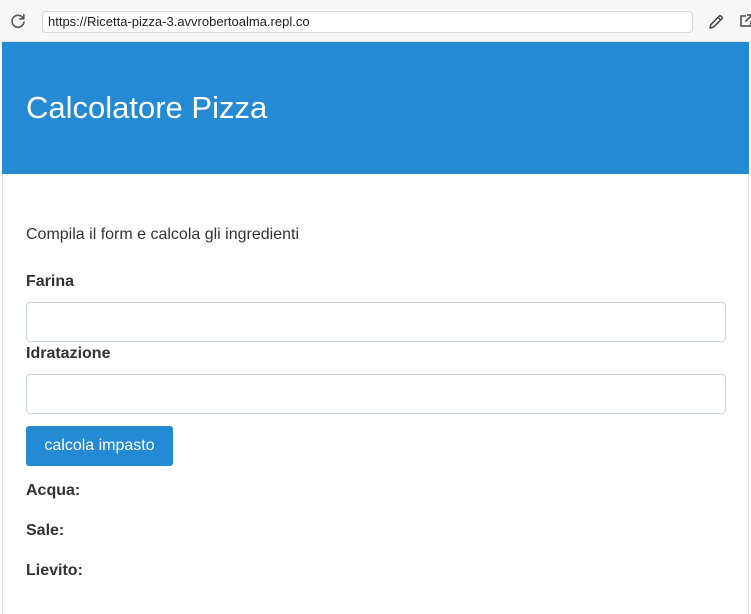 The height and width of the screenshot is (614, 751). What do you see at coordinates (45, 530) in the screenshot?
I see `sale-result-label: Sale:` at bounding box center [45, 530].